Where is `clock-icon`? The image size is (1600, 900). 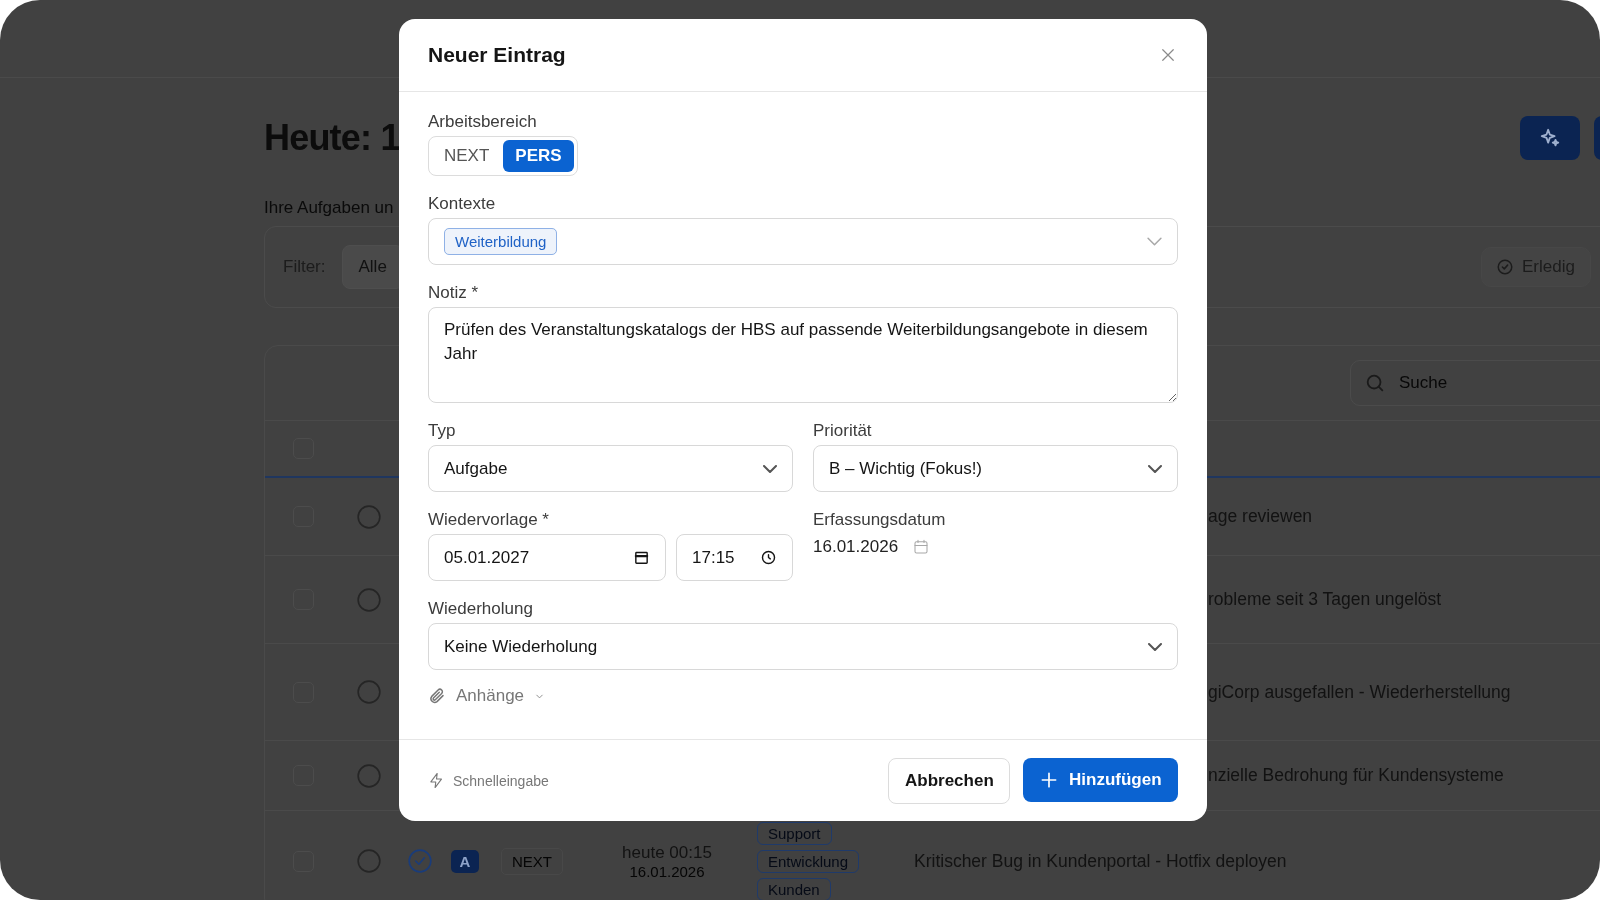
clock-icon is located at coordinates (768, 557).